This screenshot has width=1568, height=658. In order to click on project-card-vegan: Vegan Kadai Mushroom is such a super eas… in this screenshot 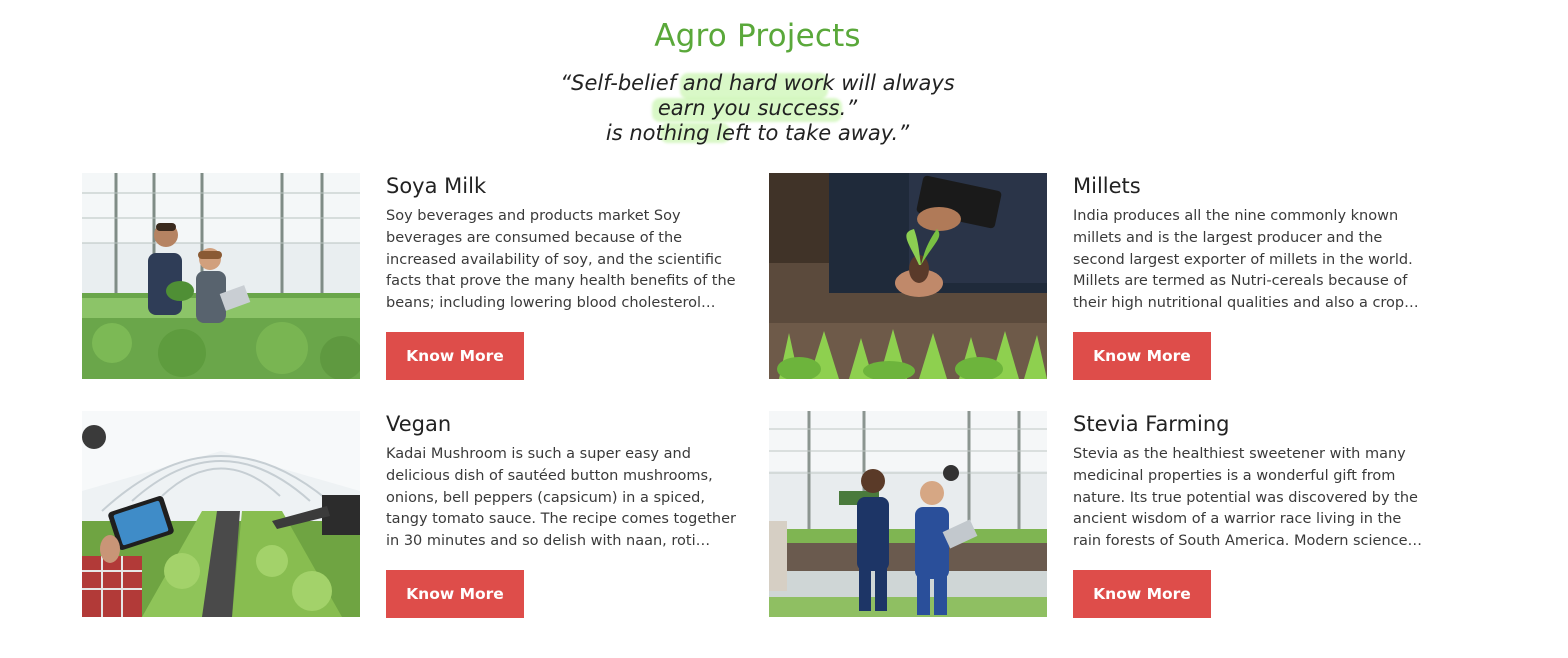, I will do `click(417, 514)`.